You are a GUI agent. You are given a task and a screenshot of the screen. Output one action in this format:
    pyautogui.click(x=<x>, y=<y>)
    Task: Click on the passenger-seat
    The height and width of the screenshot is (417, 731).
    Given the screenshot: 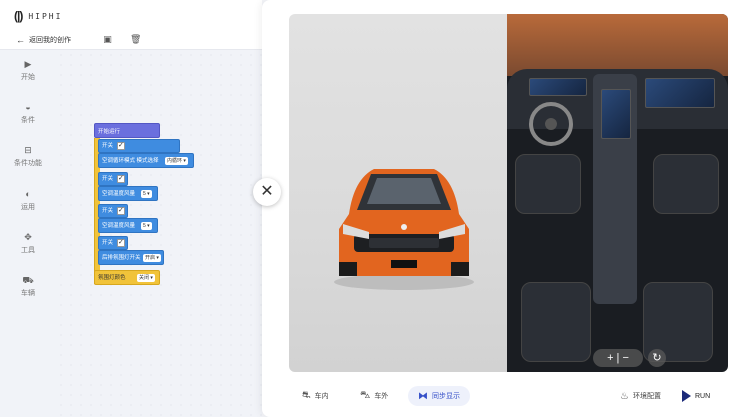 What is the action you would take?
    pyautogui.click(x=686, y=184)
    